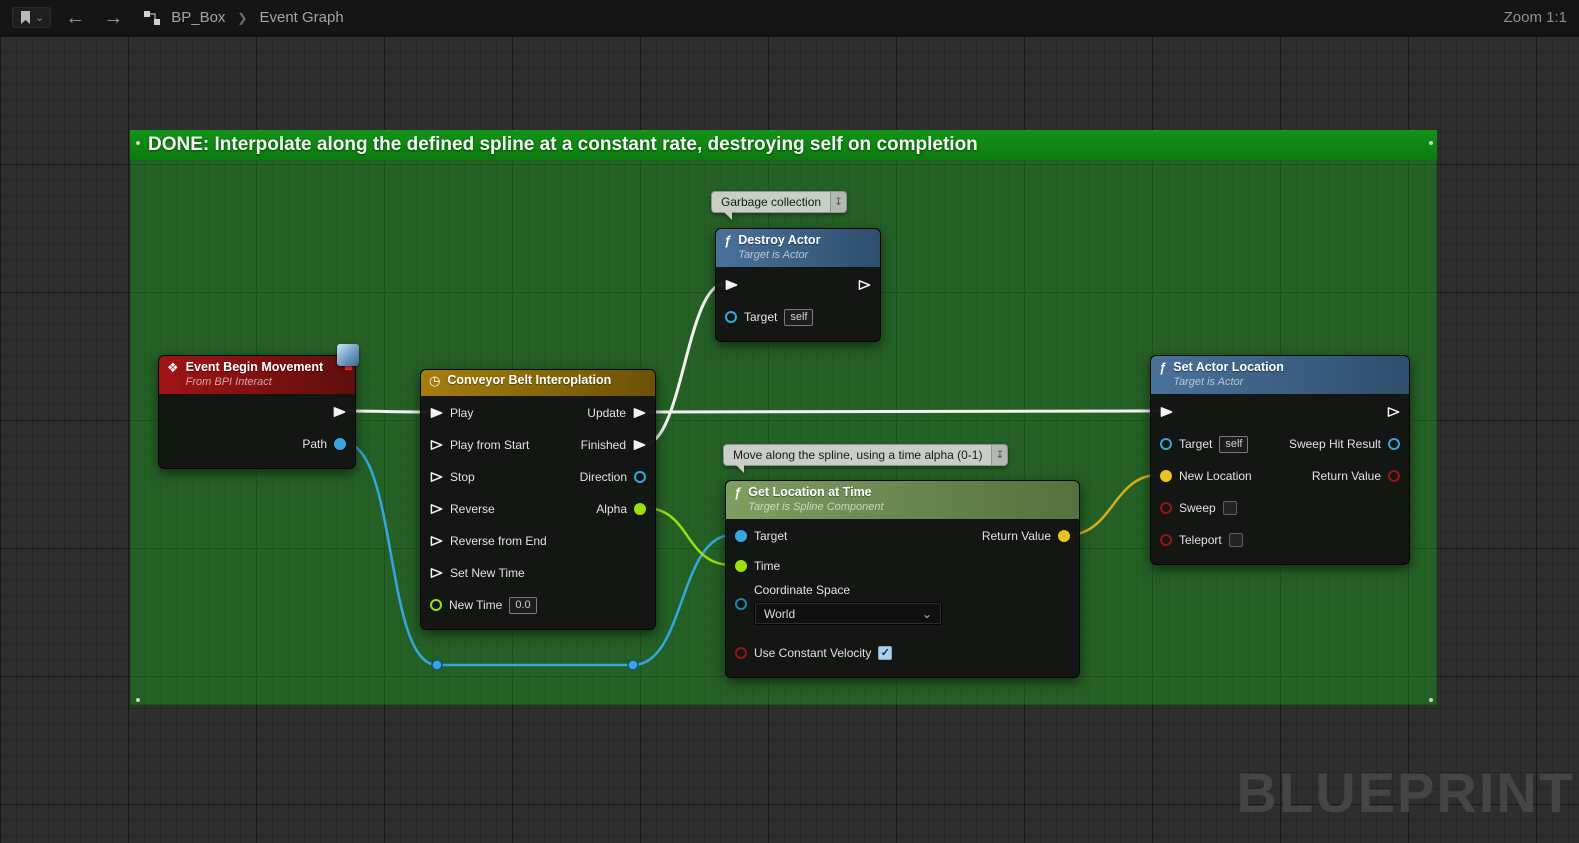 This screenshot has height=843, width=1579. I want to click on graph-icon, so click(152, 17).